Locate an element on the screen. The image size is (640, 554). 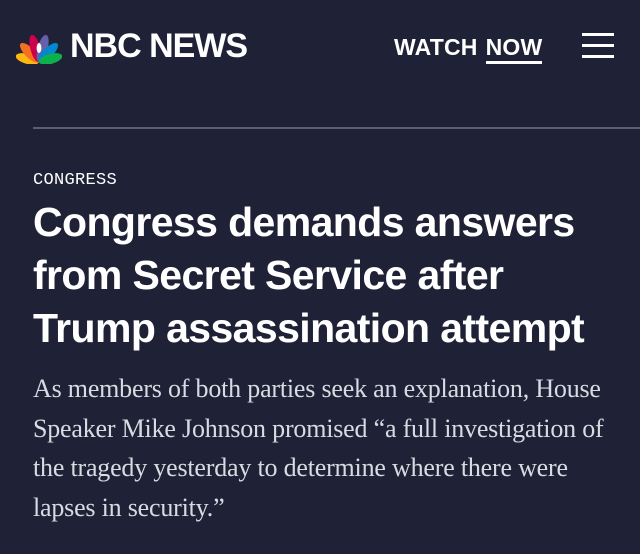
watch-label: WATCH is located at coordinates (436, 47).